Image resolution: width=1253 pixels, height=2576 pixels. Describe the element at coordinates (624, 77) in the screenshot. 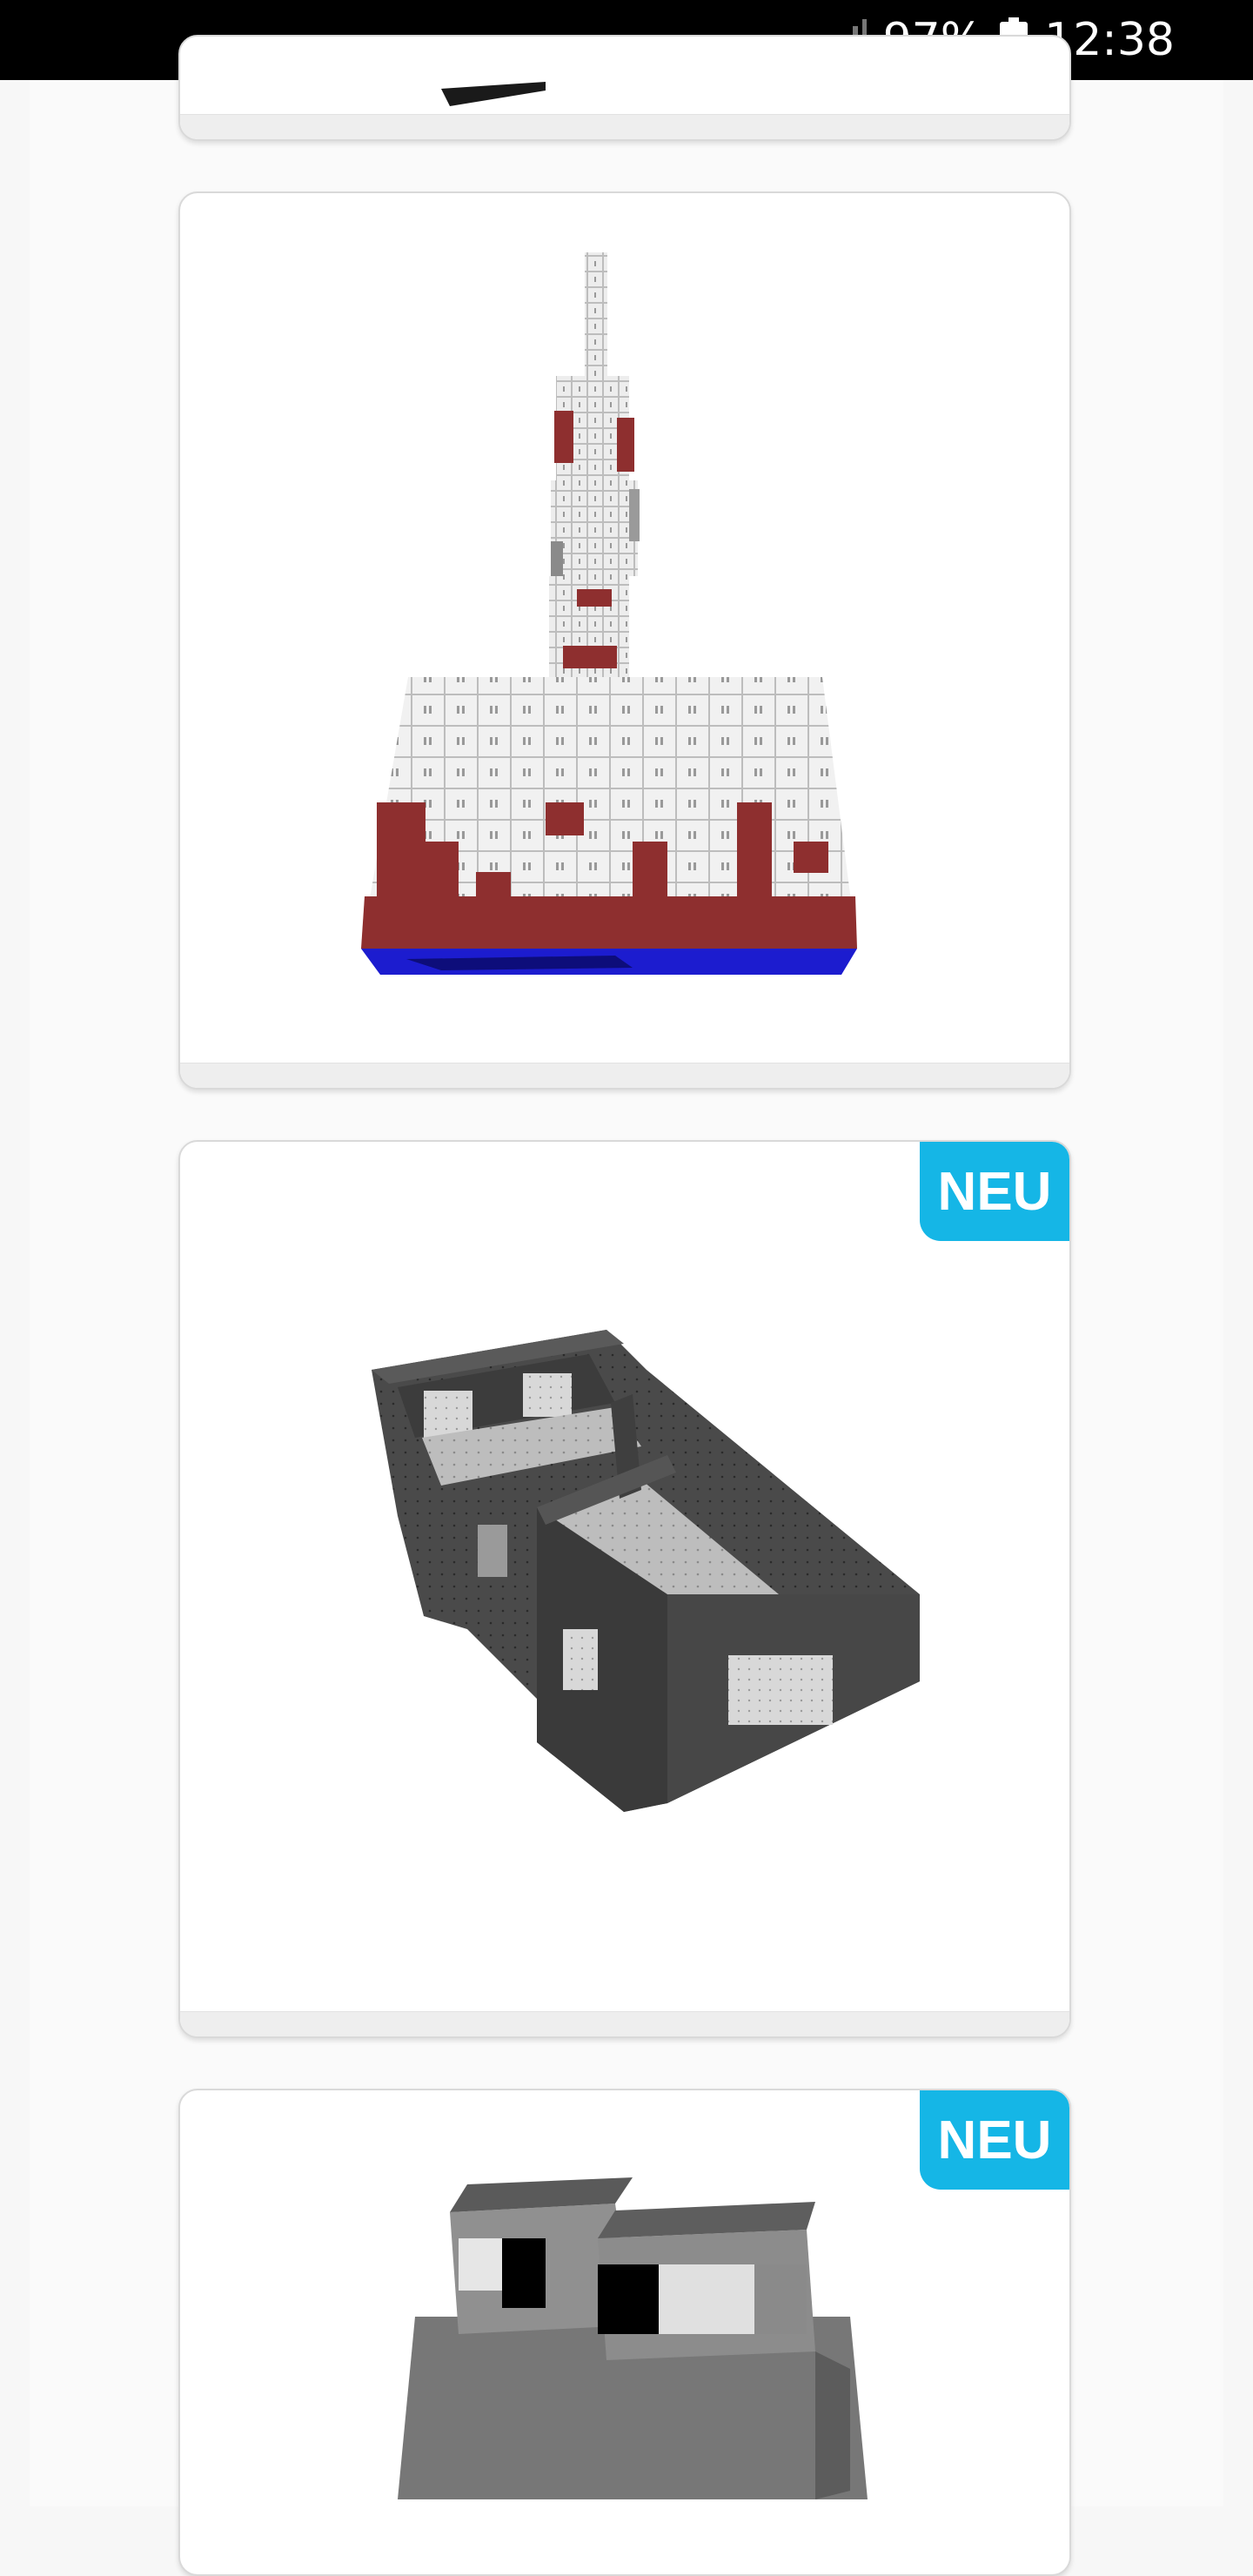

I see `dark-model-thumbnail-icon` at that location.